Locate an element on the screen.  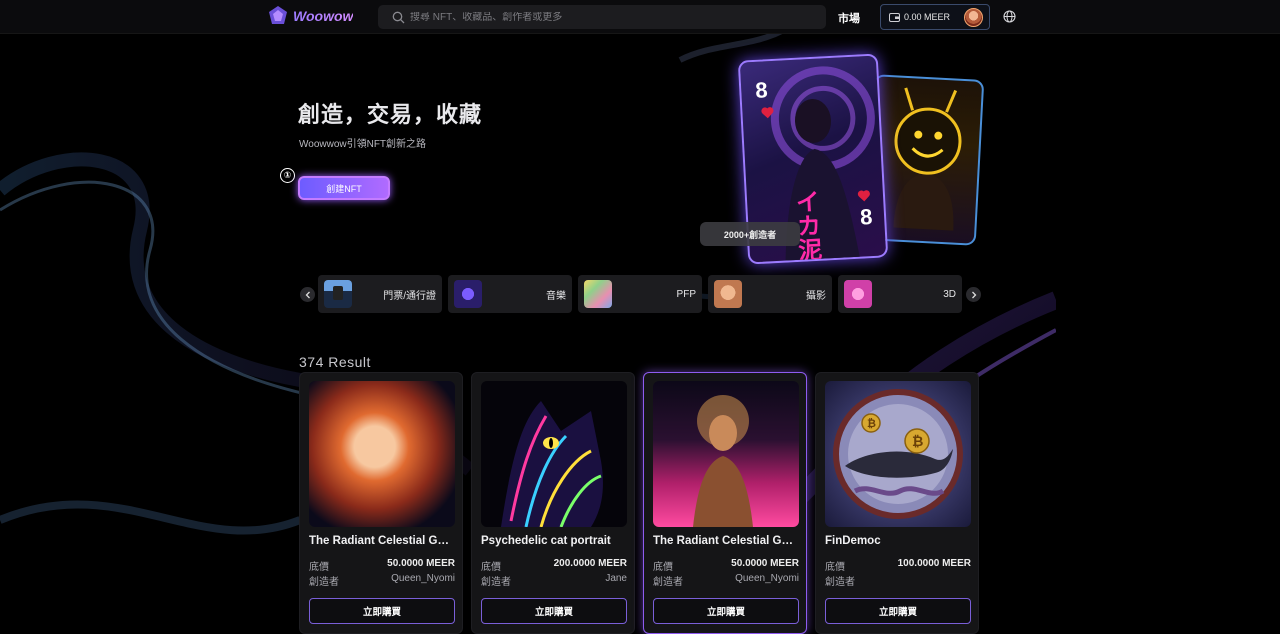
nft-creator: Jane is located at coordinates (616, 580).